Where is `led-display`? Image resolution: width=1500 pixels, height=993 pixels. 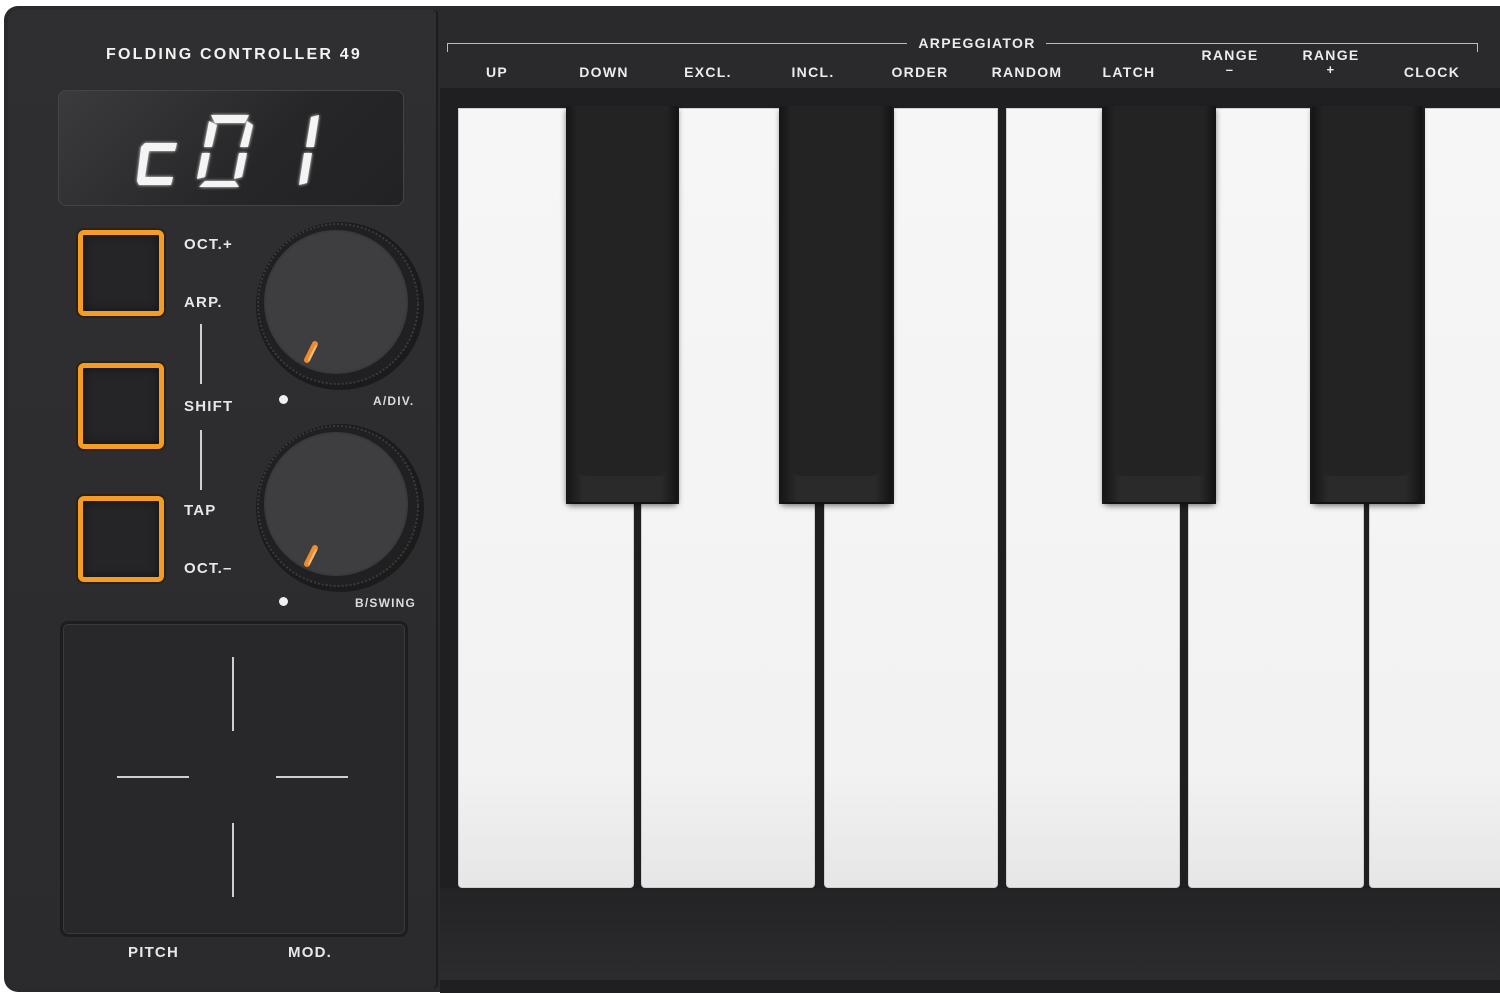
led-display is located at coordinates (231, 148).